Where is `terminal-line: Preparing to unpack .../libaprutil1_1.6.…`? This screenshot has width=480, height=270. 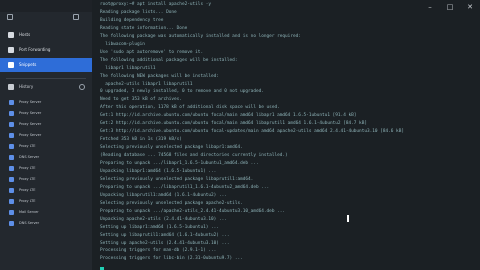 terminal-line: Preparing to unpack .../libaprutil1_1.6.… is located at coordinates (185, 187).